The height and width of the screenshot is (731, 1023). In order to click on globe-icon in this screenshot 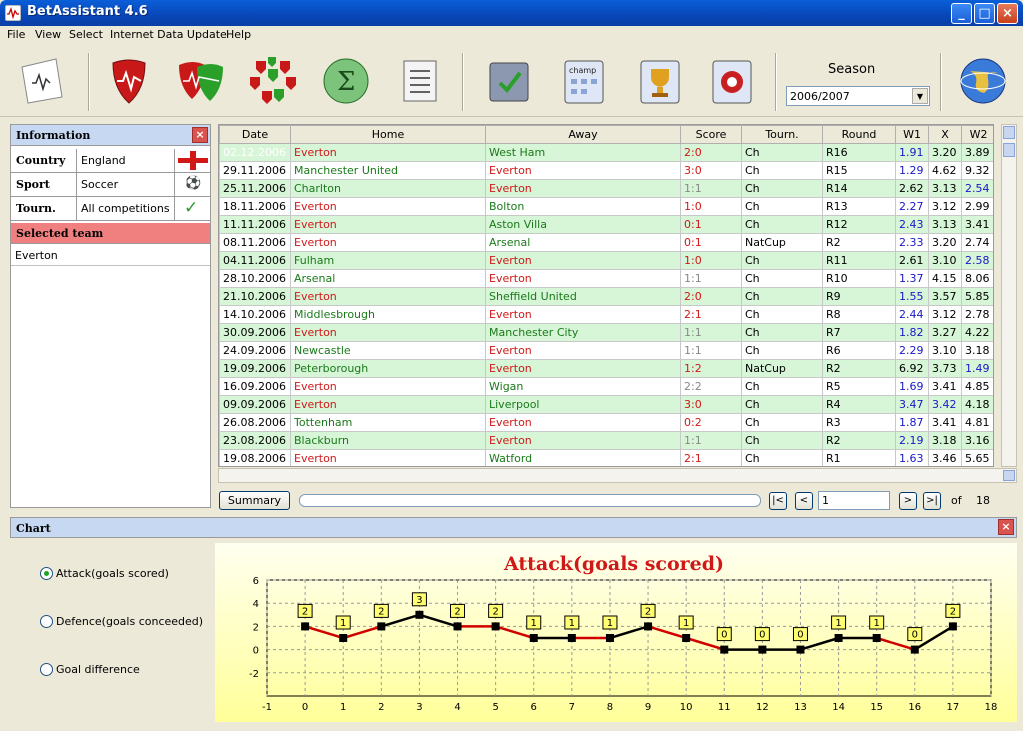, I will do `click(983, 81)`.